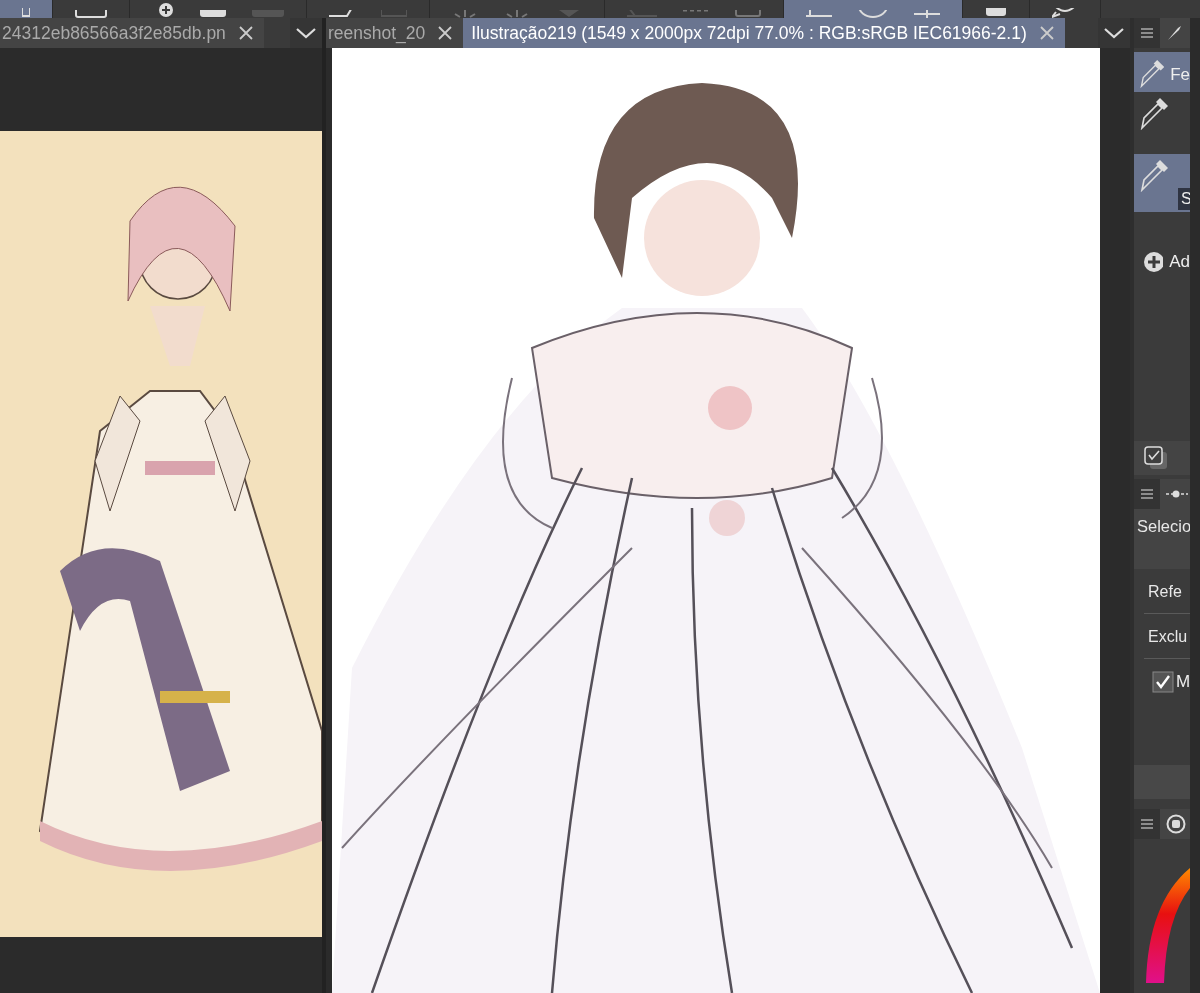  What do you see at coordinates (91, 14) in the screenshot?
I see `window-icon` at bounding box center [91, 14].